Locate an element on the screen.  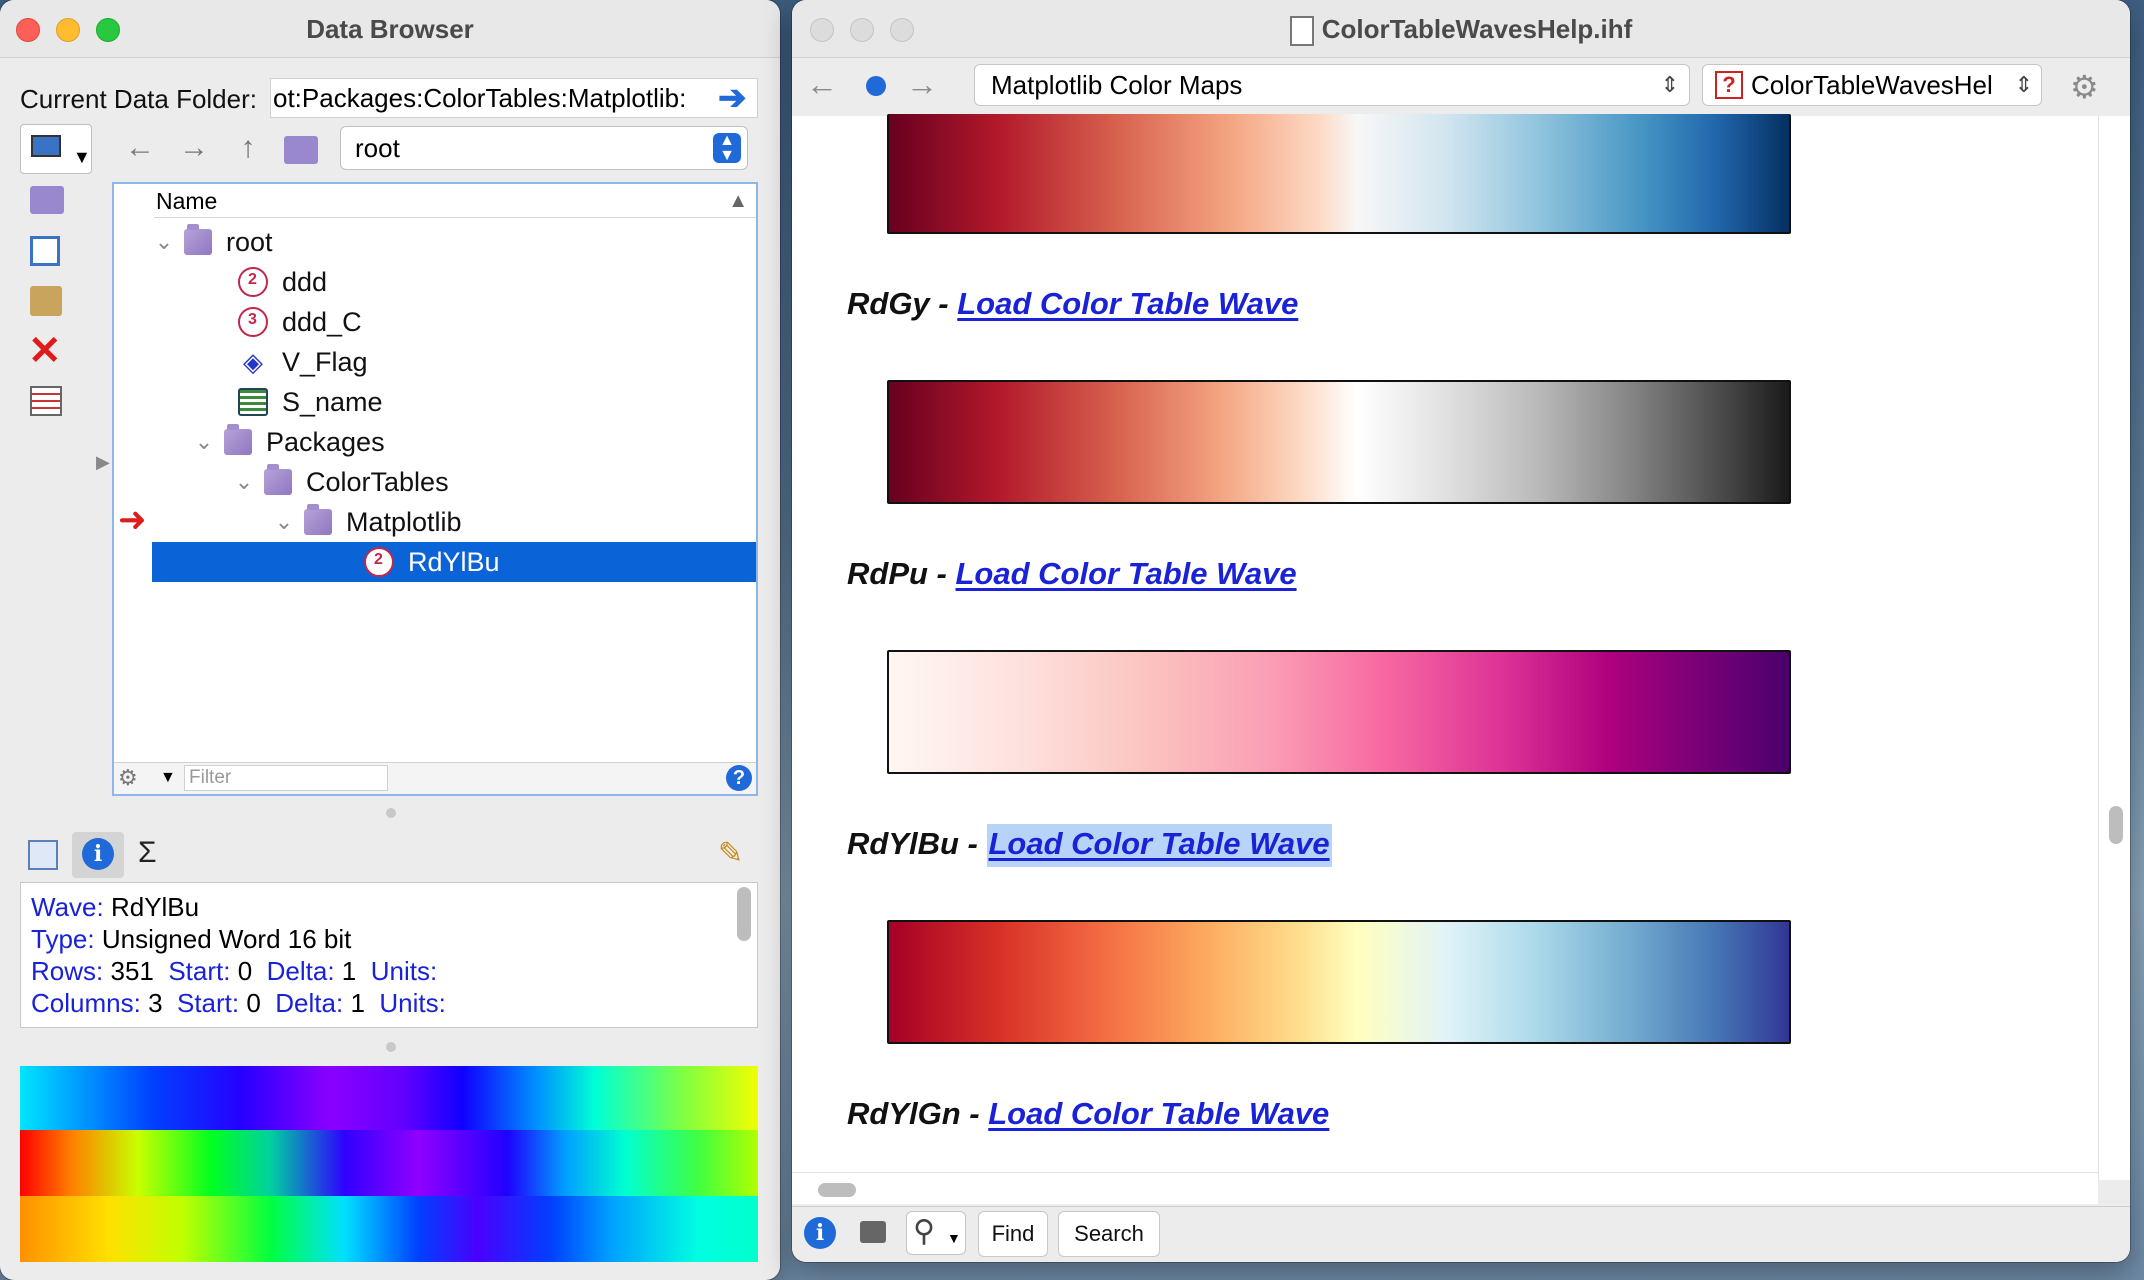
lock-icon is located at coordinates (873, 1232).